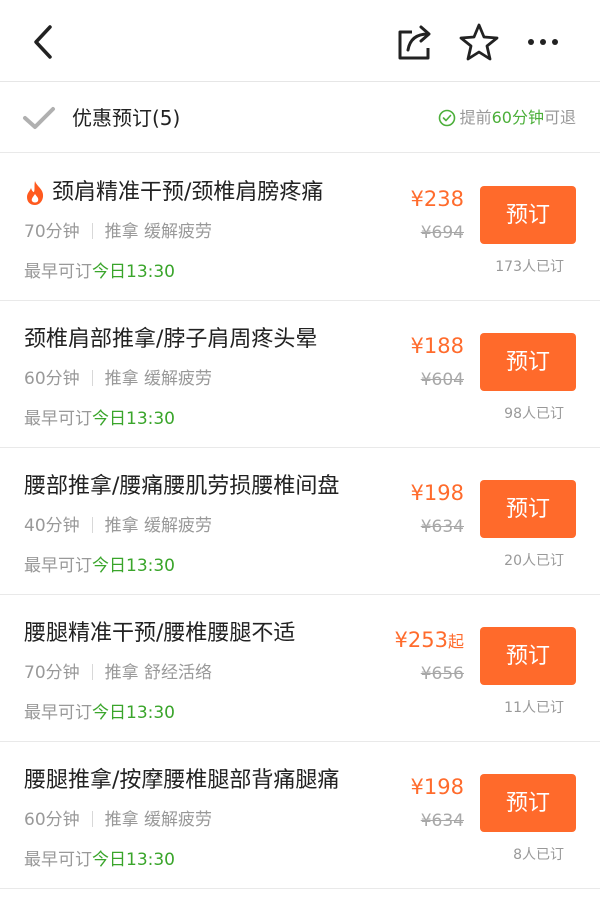 The image size is (600, 905). I want to click on service-title-text: 颈椎肩部推拿/脖子肩周疼头晕, so click(171, 339).